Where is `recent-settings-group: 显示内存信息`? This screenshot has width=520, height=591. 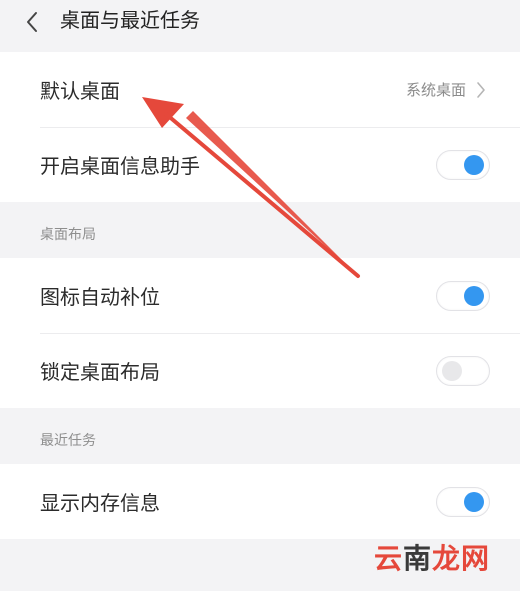 recent-settings-group: 显示内存信息 is located at coordinates (260, 501).